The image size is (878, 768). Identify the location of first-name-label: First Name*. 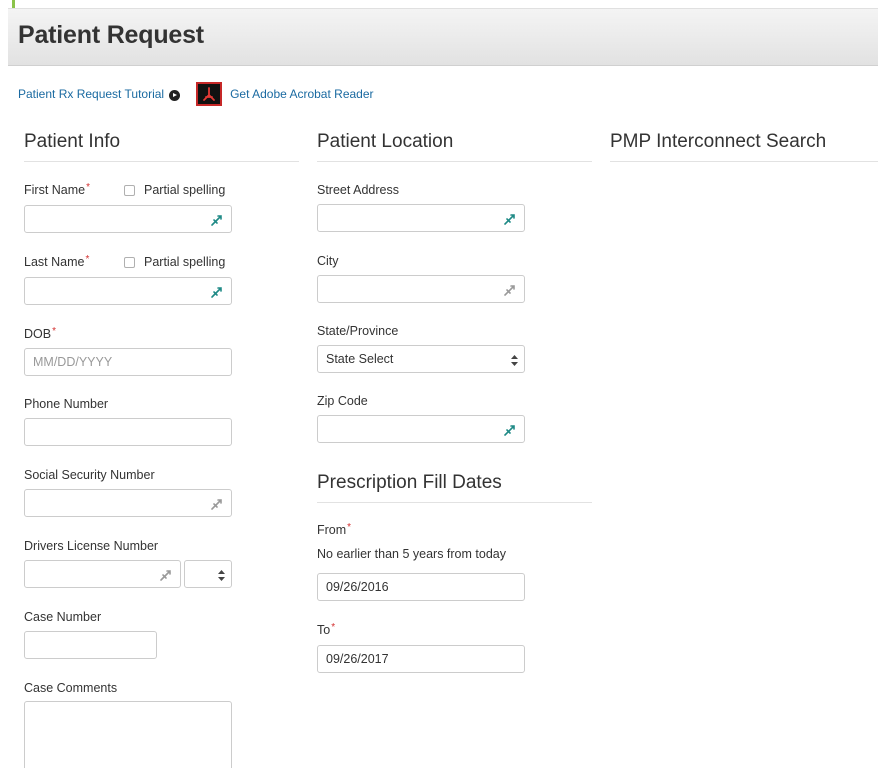
(57, 189).